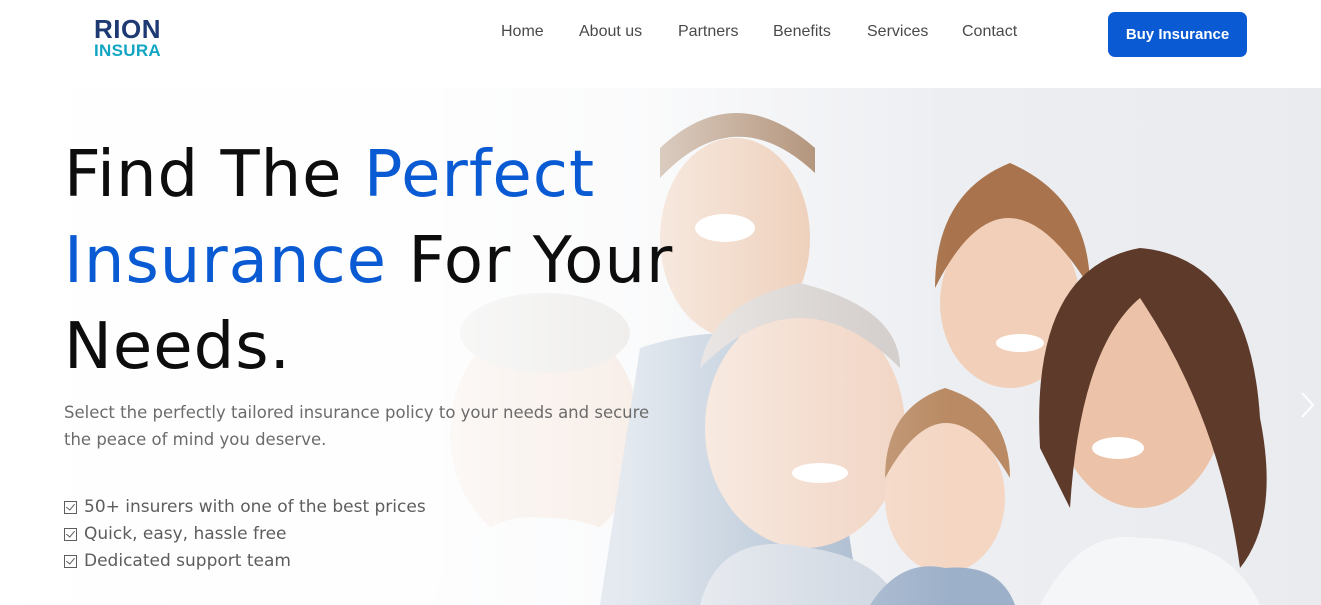 The width and height of the screenshot is (1321, 605). I want to click on logo-text-top: RION, so click(127, 29).